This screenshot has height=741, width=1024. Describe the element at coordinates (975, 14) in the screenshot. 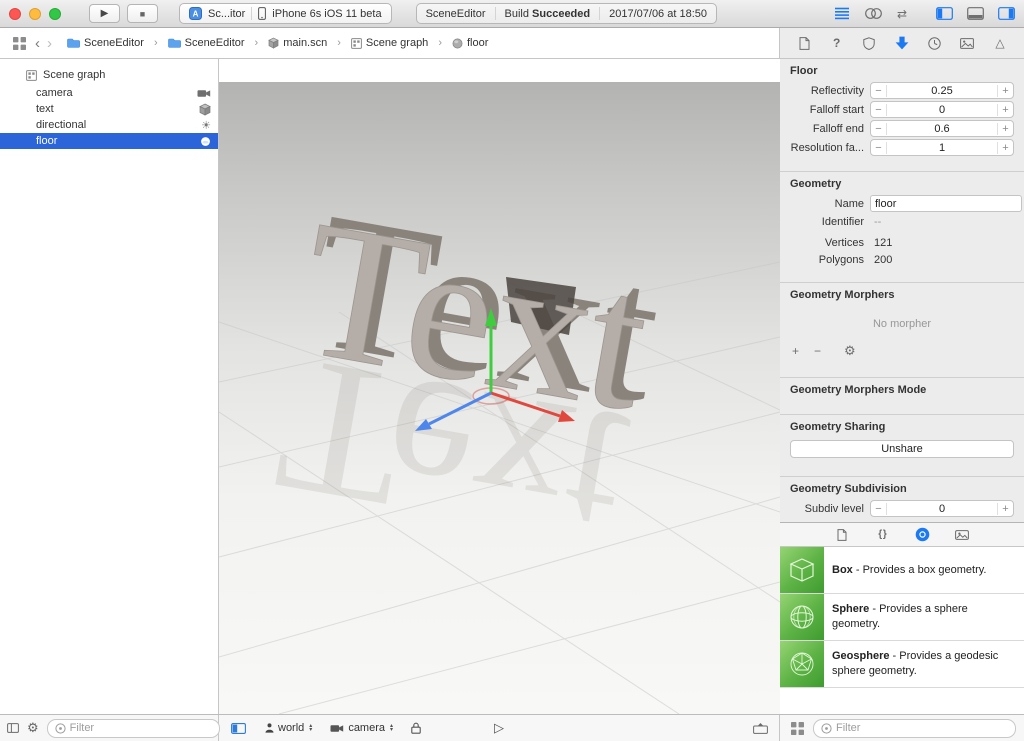

I see `debug-area-toggle-button` at that location.